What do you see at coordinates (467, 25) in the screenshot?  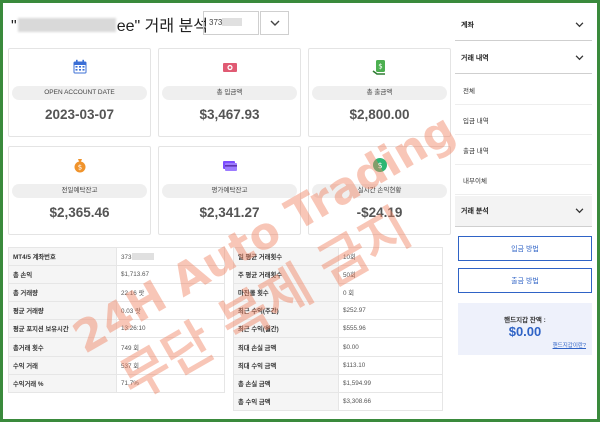 I see `sidebar-section-label: 계좌` at bounding box center [467, 25].